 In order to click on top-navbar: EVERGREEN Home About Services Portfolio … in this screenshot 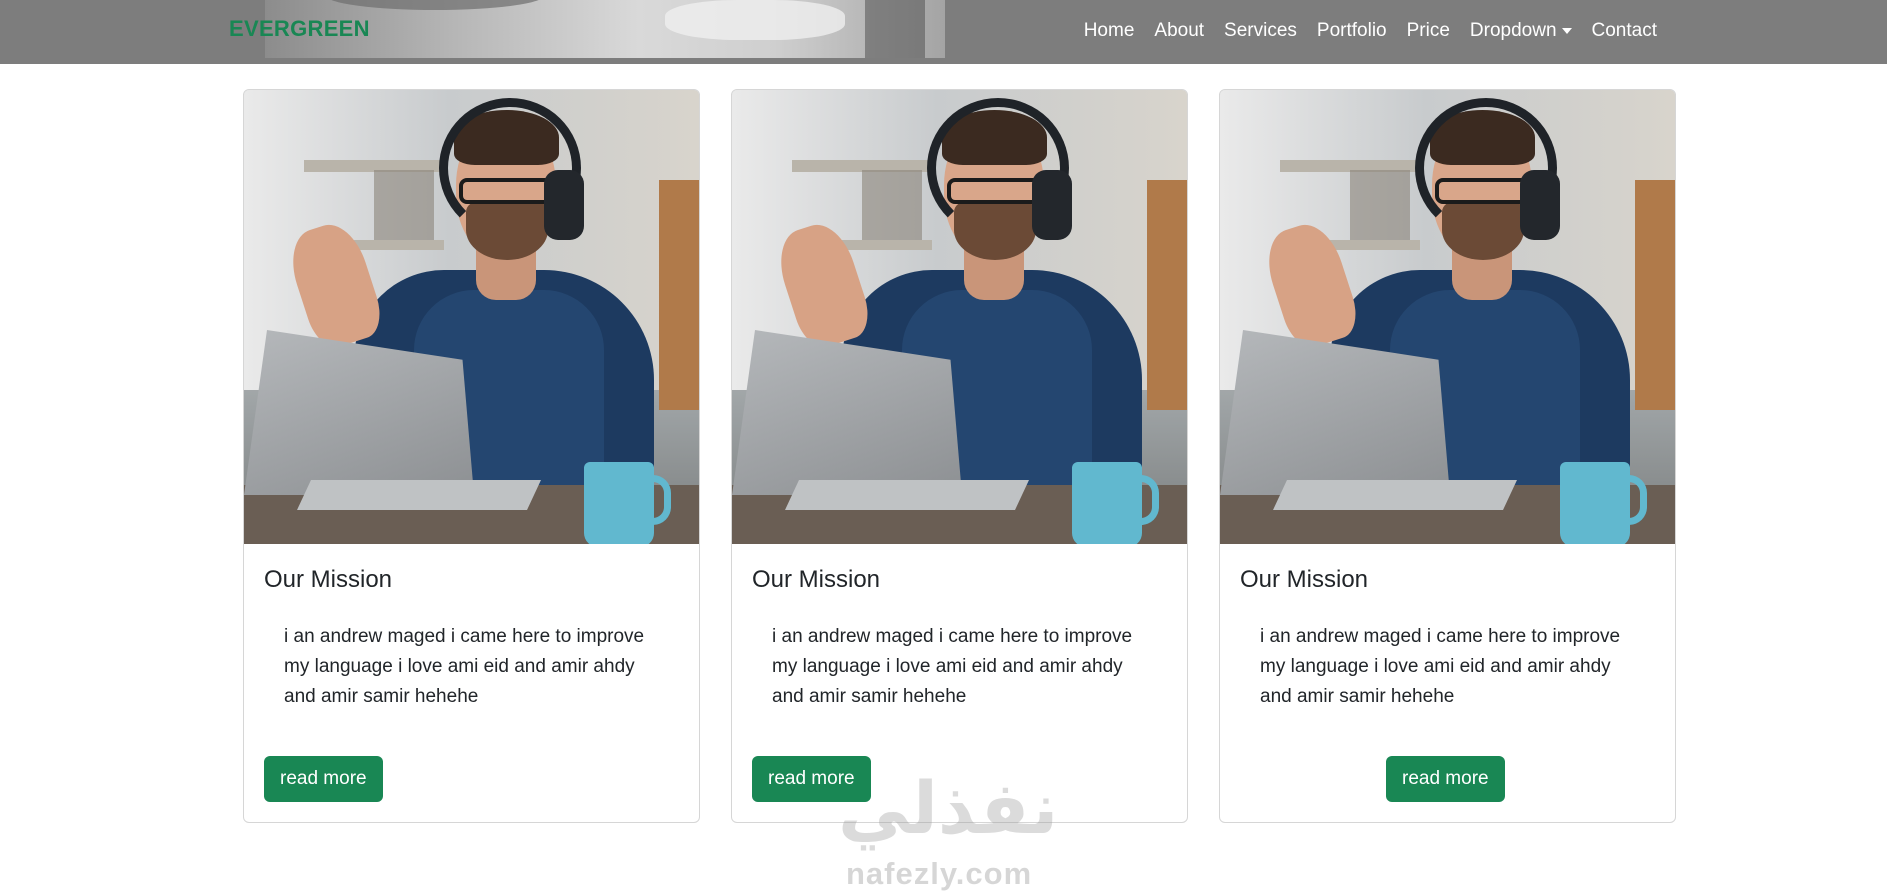, I will do `click(943, 32)`.